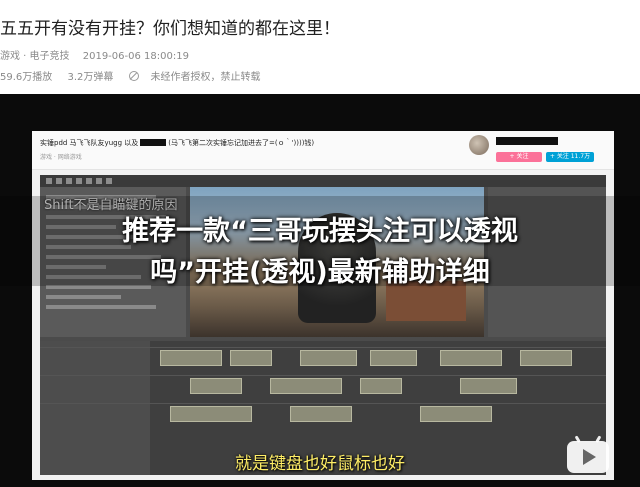 The image size is (640, 487). Describe the element at coordinates (26, 77) in the screenshot. I see `play-count: 59.6万播放` at that location.